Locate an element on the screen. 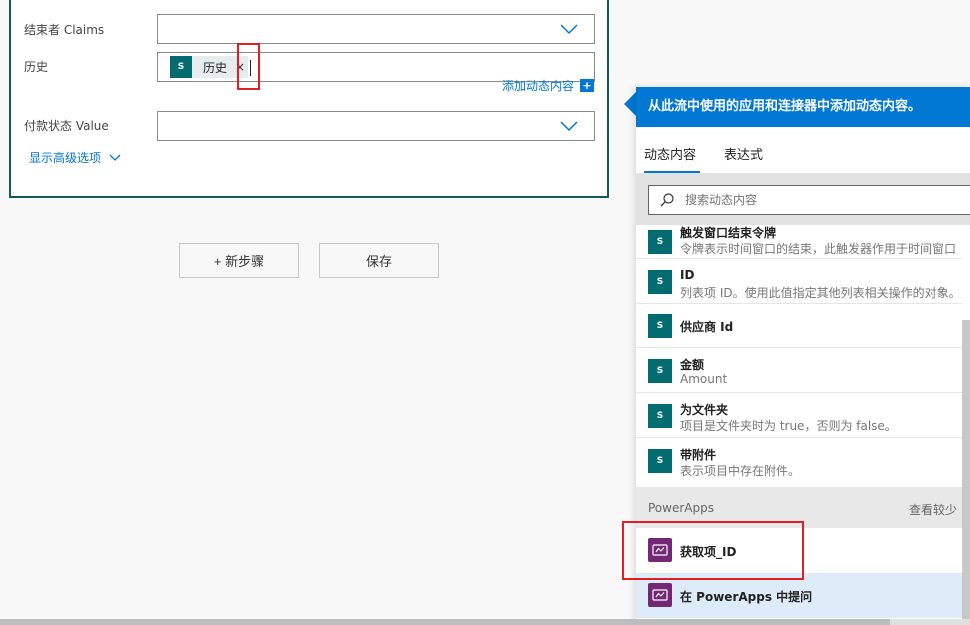 Image resolution: width=970 pixels, height=625 pixels. list-item: S 带附件 表示项目中存在附件。 is located at coordinates (799, 460).